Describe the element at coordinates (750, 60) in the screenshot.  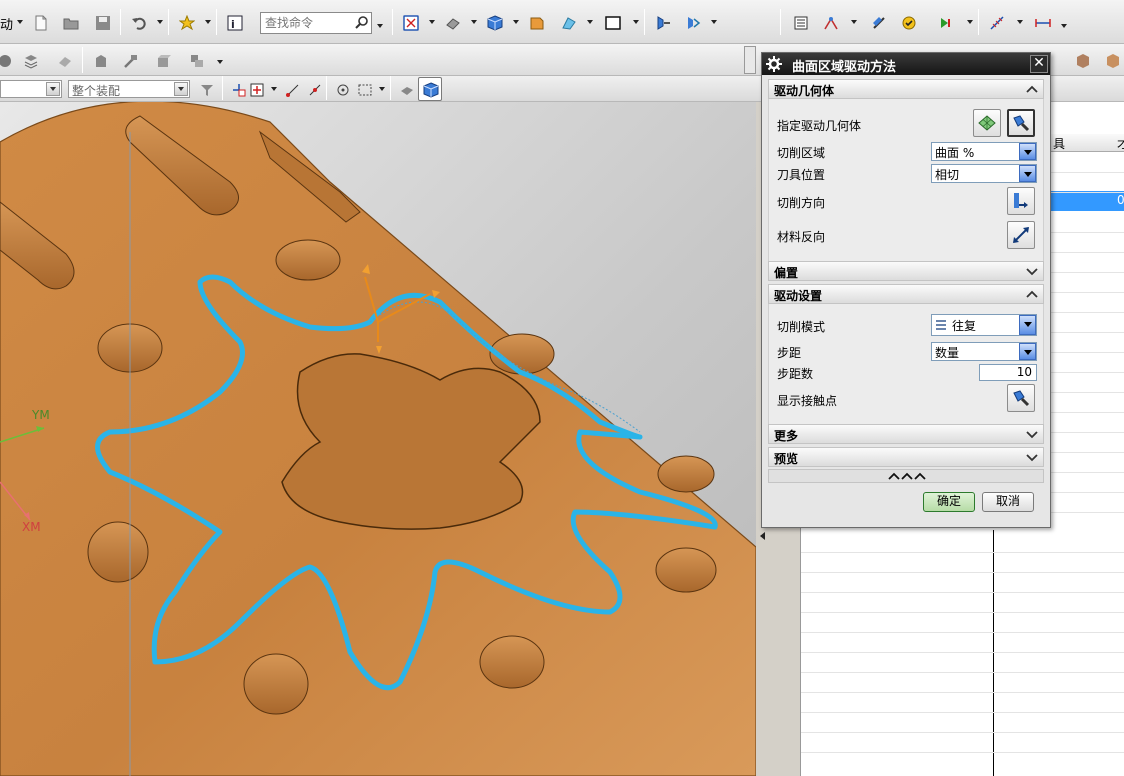
I see `toolbar-grip` at that location.